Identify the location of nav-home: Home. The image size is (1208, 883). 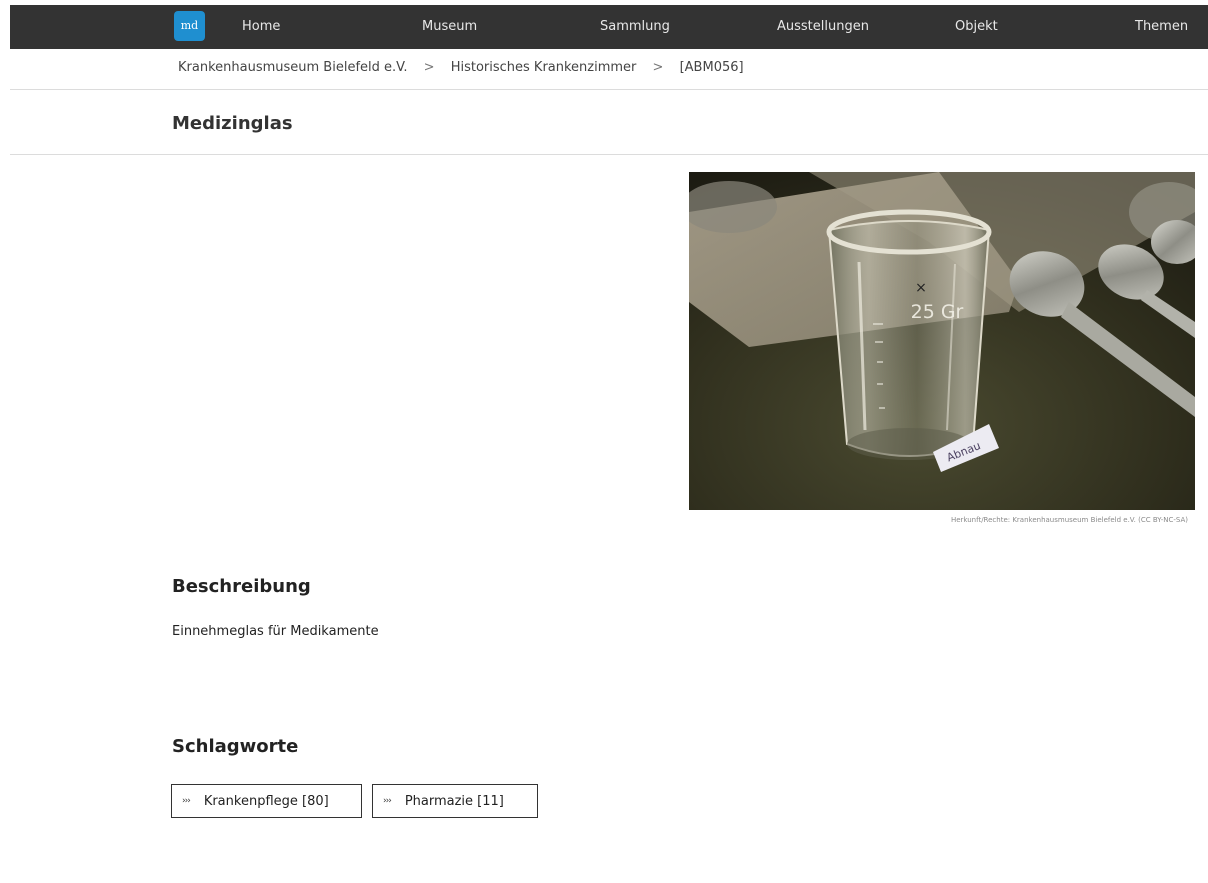
(261, 27).